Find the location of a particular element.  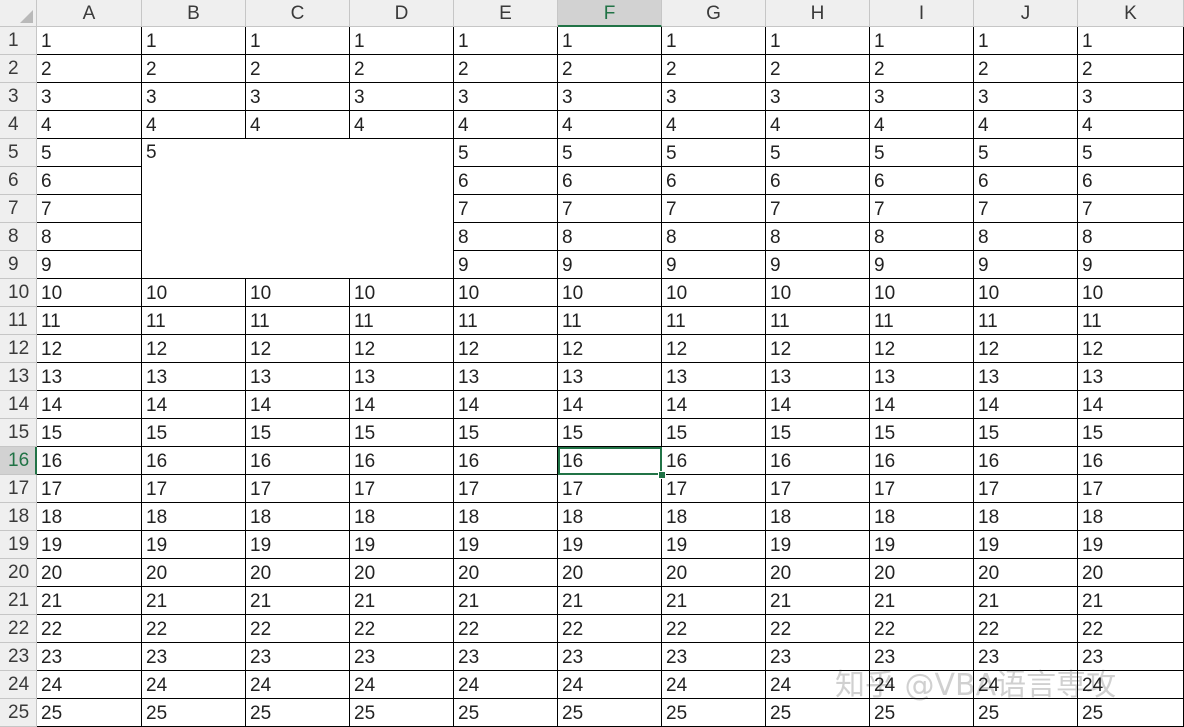

cell-i18: 18 is located at coordinates (922, 517).